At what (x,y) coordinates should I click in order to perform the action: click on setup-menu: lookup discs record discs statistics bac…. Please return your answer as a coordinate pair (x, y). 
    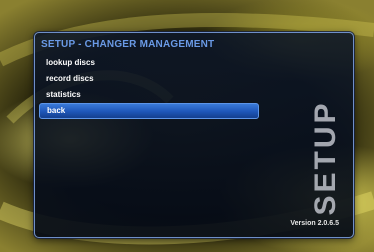
    Looking at the image, I should click on (149, 87).